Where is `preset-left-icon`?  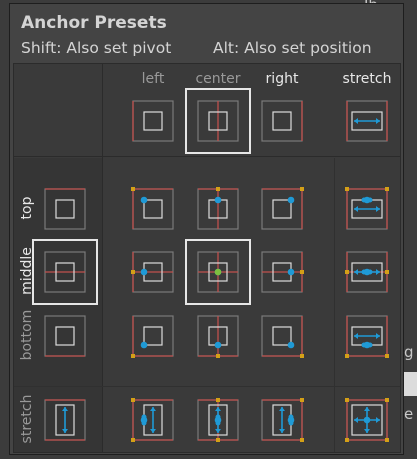
preset-left-icon is located at coordinates (153, 121).